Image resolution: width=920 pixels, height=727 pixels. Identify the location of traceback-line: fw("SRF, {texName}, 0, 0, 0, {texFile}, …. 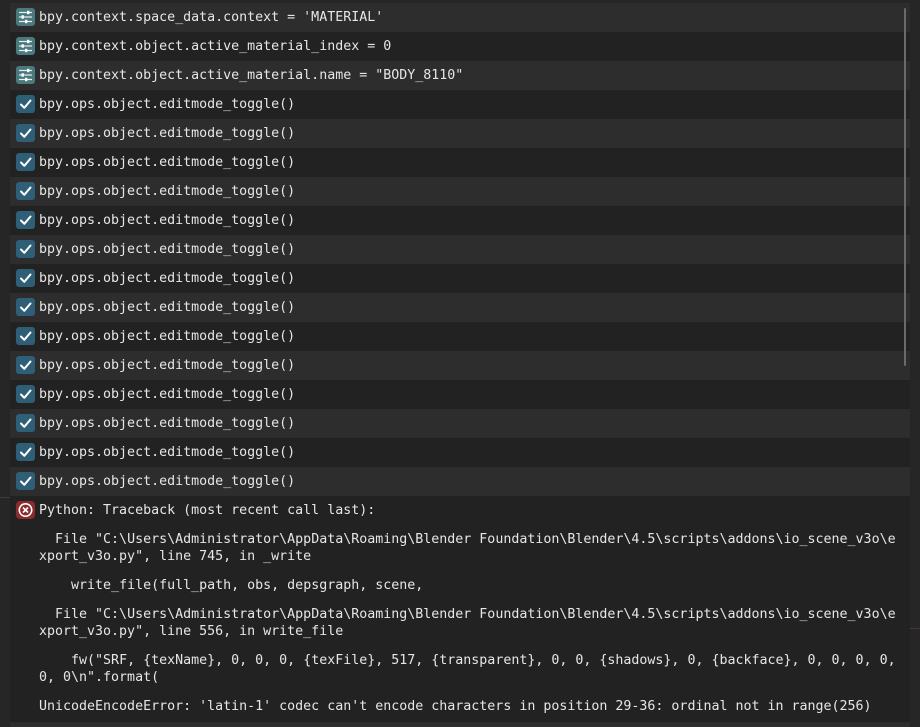
(471, 669).